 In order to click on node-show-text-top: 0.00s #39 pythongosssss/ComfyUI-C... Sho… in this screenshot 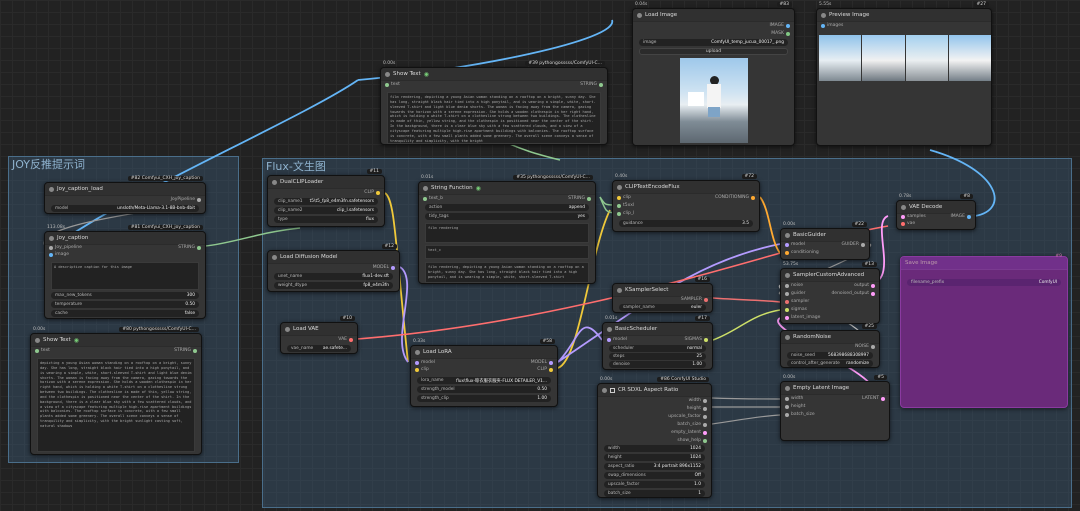, I will do `click(494, 103)`.